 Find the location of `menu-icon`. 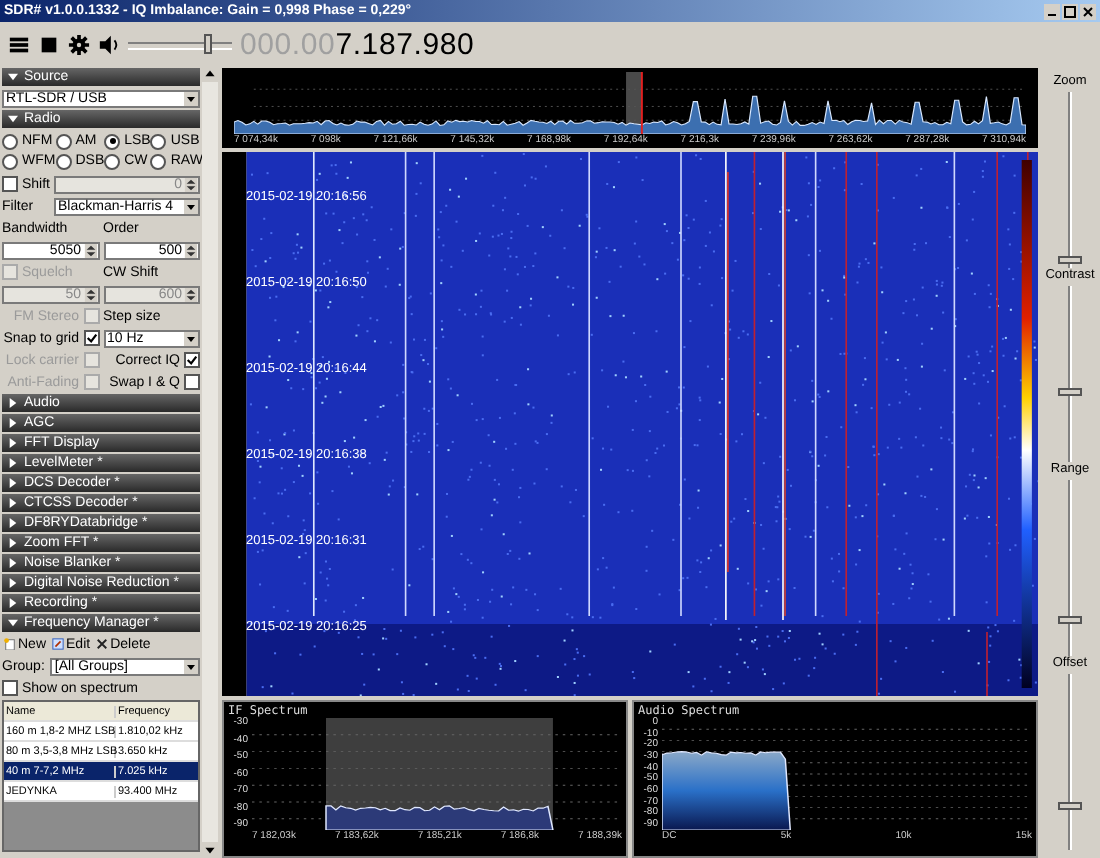

menu-icon is located at coordinates (19, 44).